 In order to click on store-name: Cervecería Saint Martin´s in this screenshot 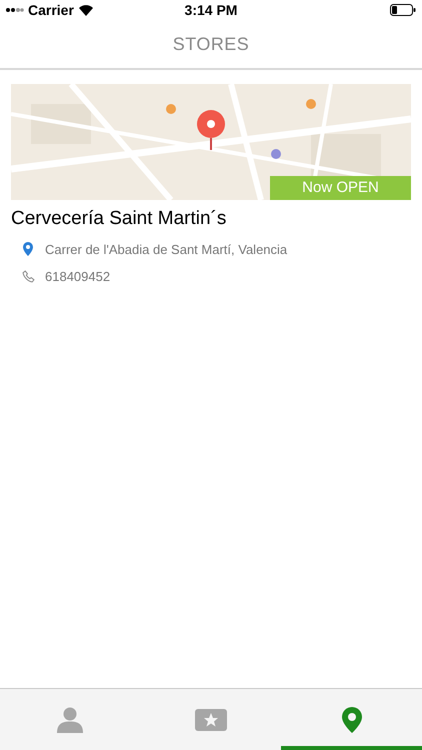, I will do `click(119, 219)`.